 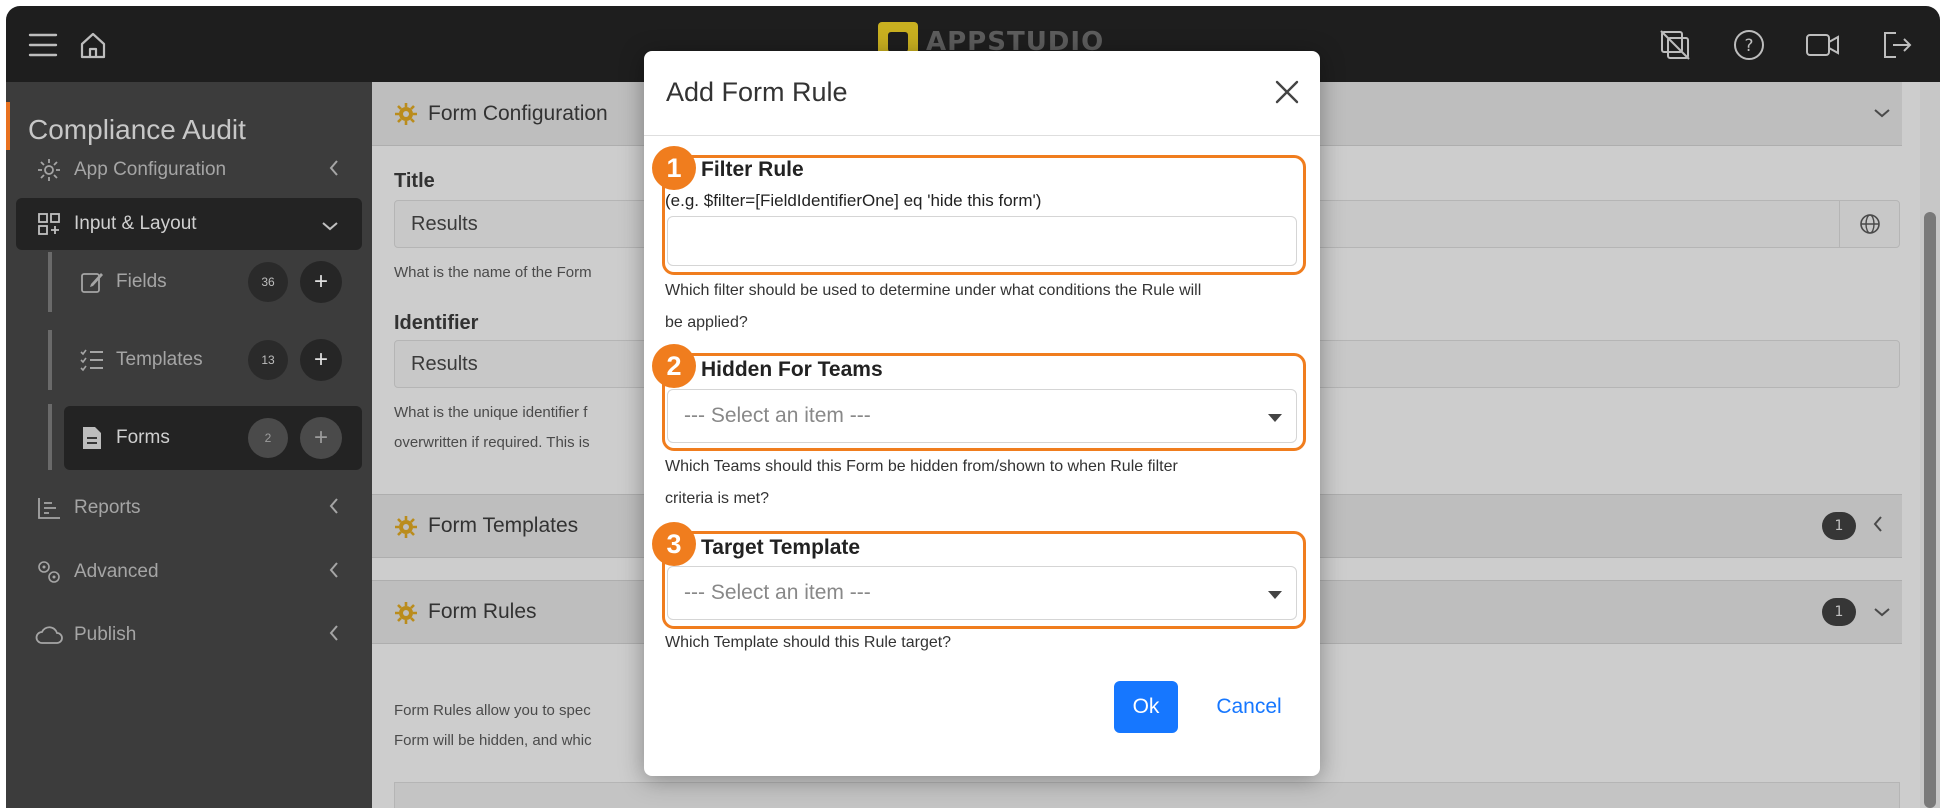 I want to click on templates-count-badge: 13, so click(x=268, y=360).